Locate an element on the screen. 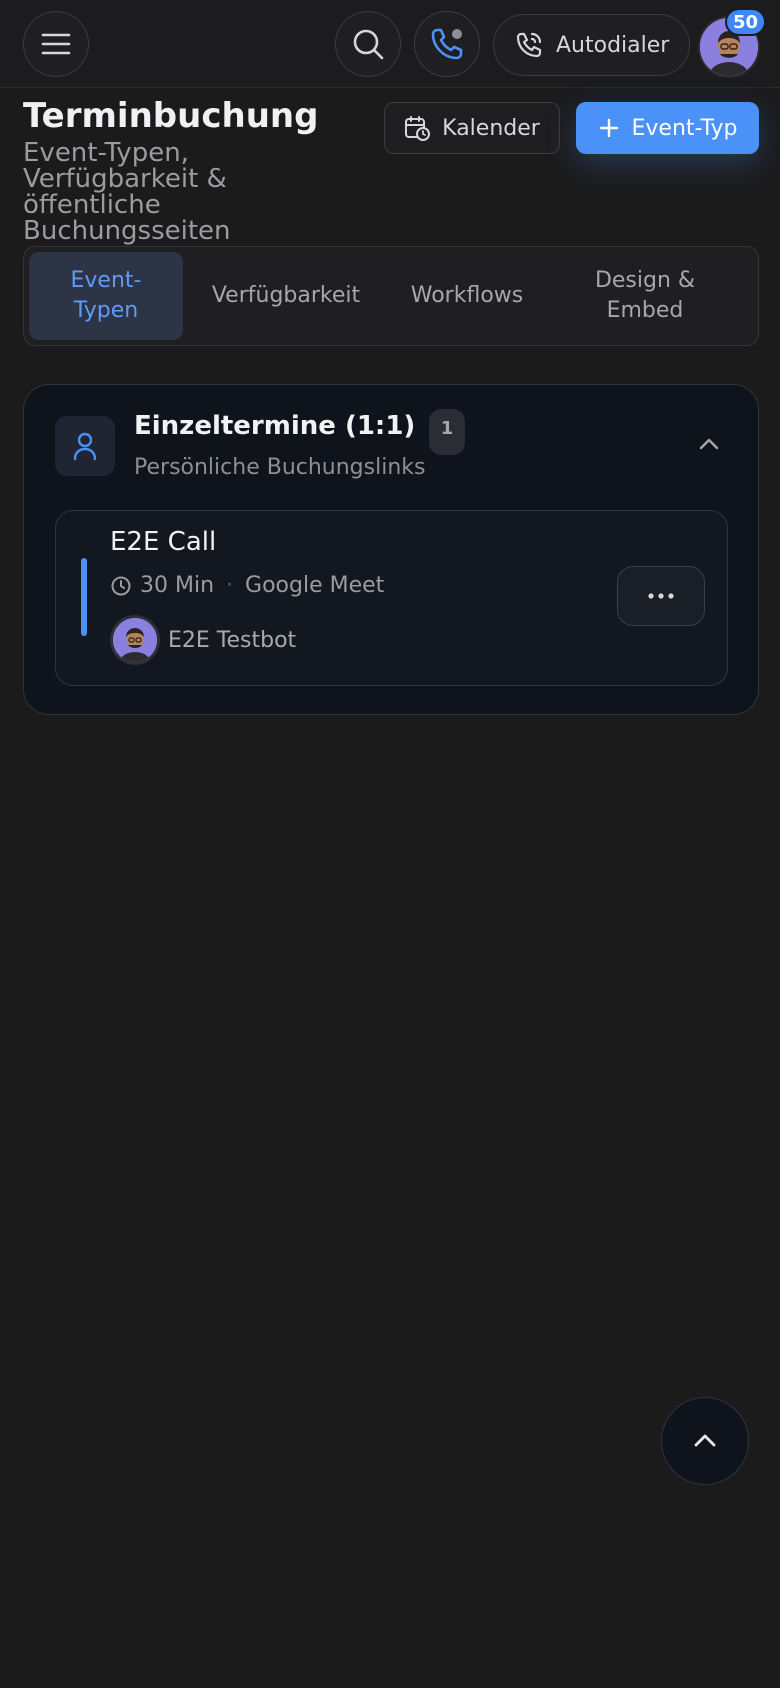  tab-event-types: Event-Typen is located at coordinates (106, 296).